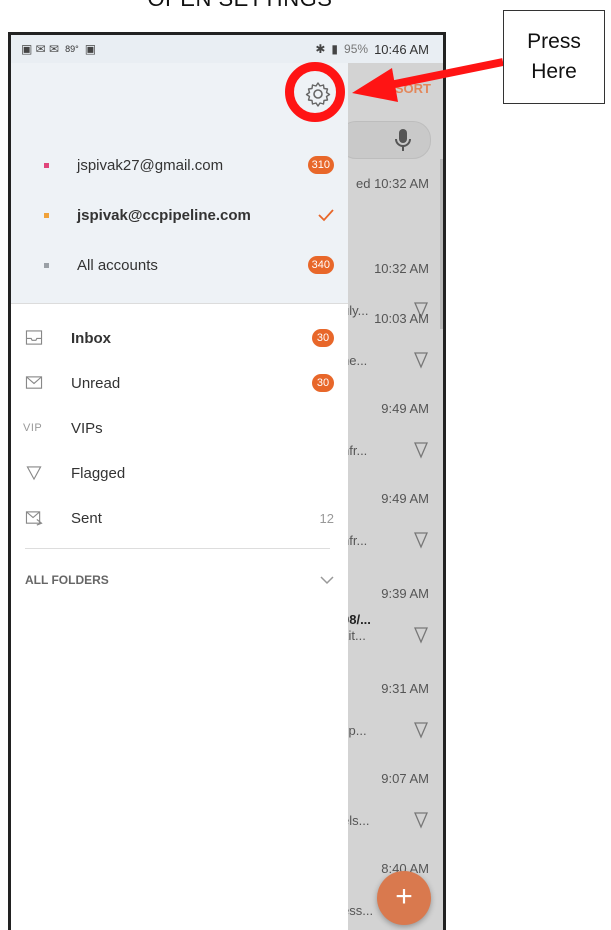 Image resolution: width=611 pixels, height=930 pixels. Describe the element at coordinates (320, 265) in the screenshot. I see `unread-badge: 340` at that location.